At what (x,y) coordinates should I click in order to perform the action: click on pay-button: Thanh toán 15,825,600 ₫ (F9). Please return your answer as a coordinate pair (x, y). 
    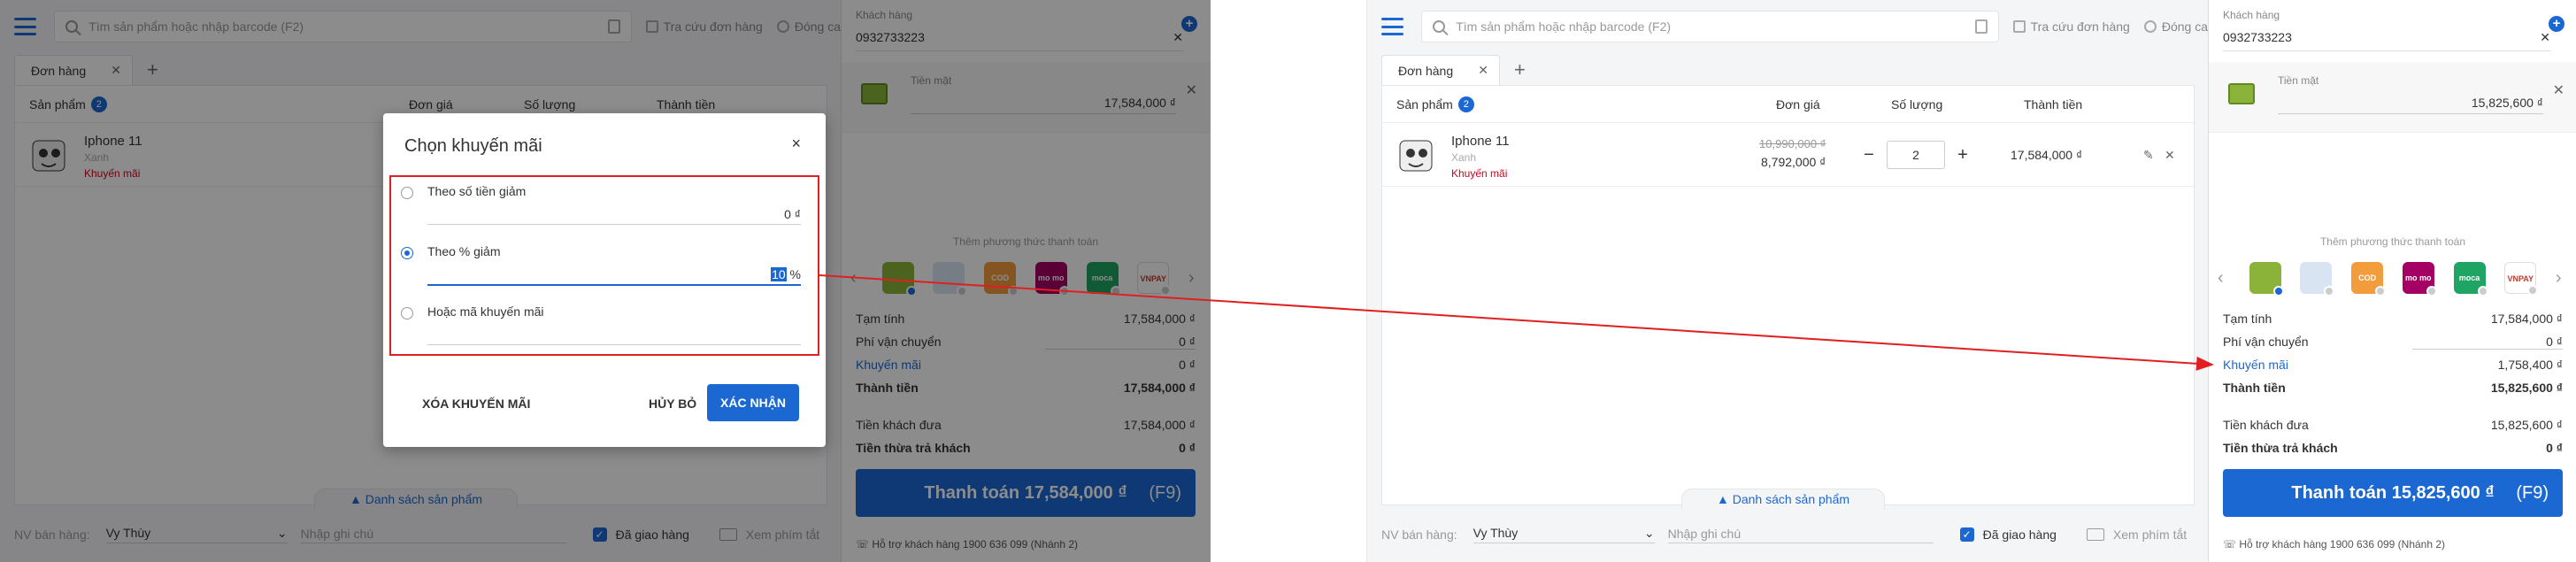
    Looking at the image, I should click on (2393, 493).